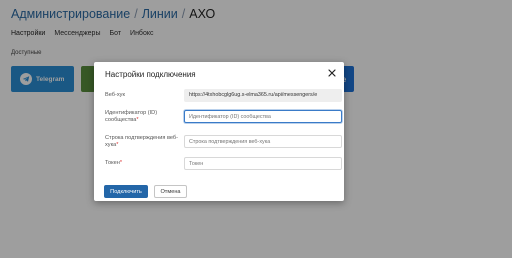 The height and width of the screenshot is (258, 512). What do you see at coordinates (113, 163) in the screenshot?
I see `token-label: Токен*` at bounding box center [113, 163].